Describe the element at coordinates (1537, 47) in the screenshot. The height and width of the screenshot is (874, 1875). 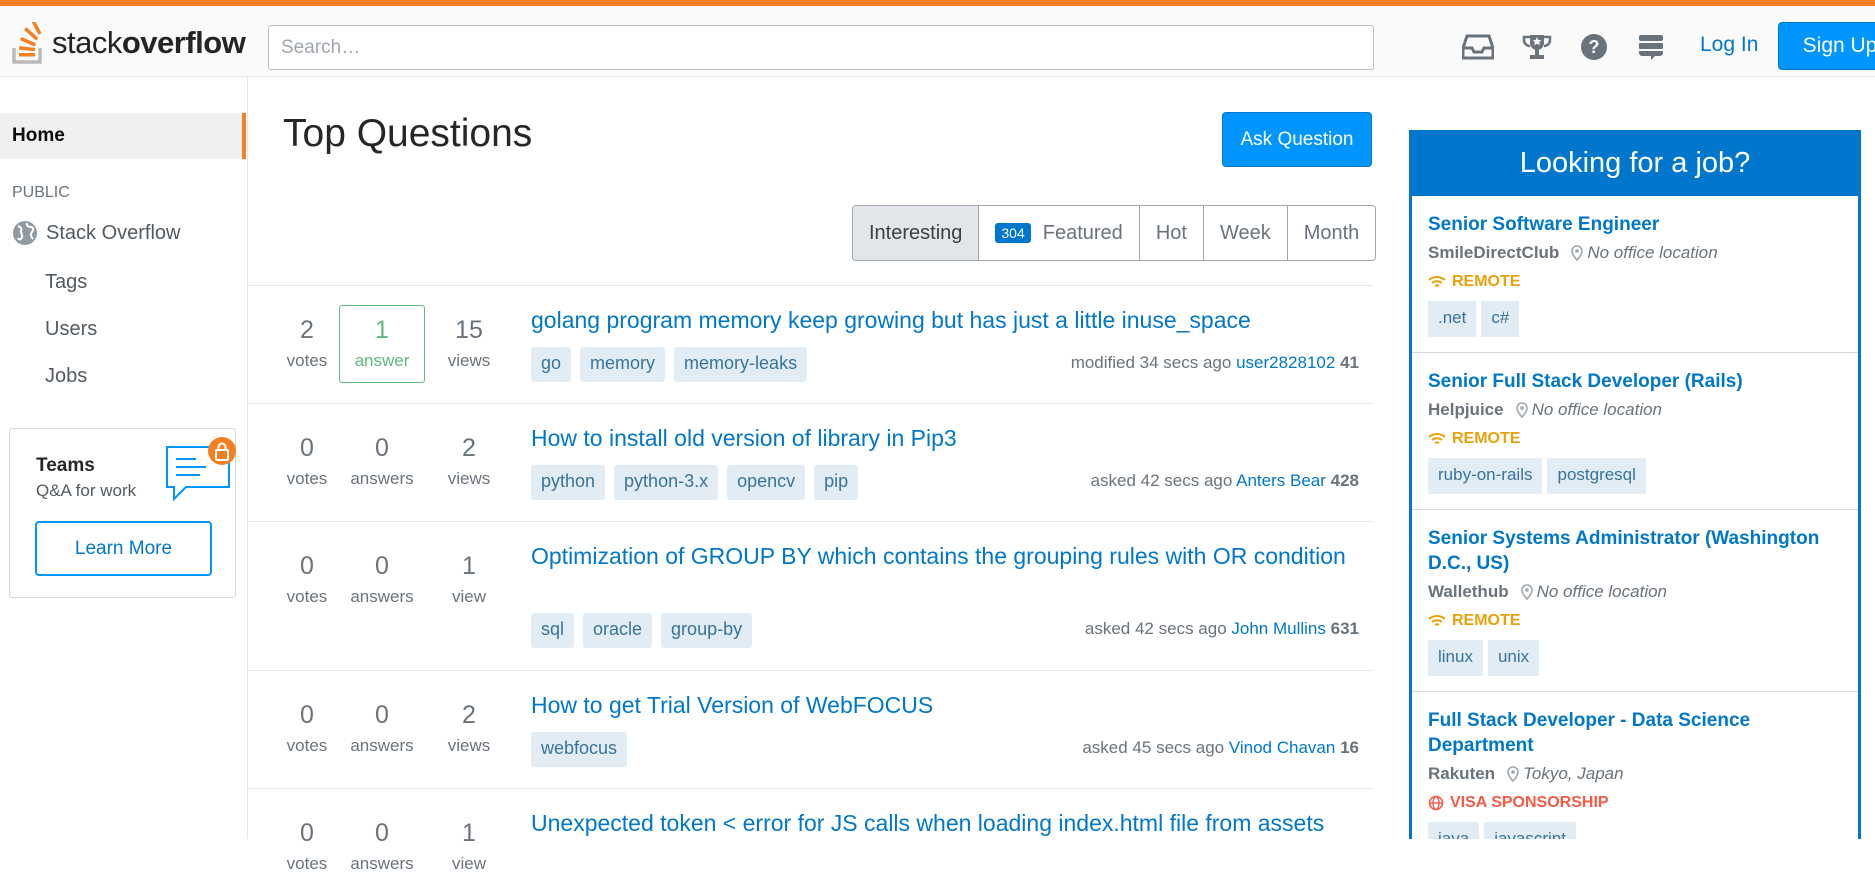
I see `trophy-icon` at that location.